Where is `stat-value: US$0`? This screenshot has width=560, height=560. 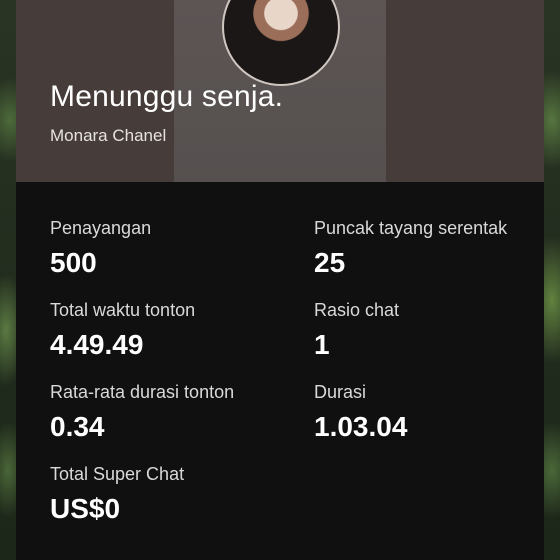 stat-value: US$0 is located at coordinates (85, 508).